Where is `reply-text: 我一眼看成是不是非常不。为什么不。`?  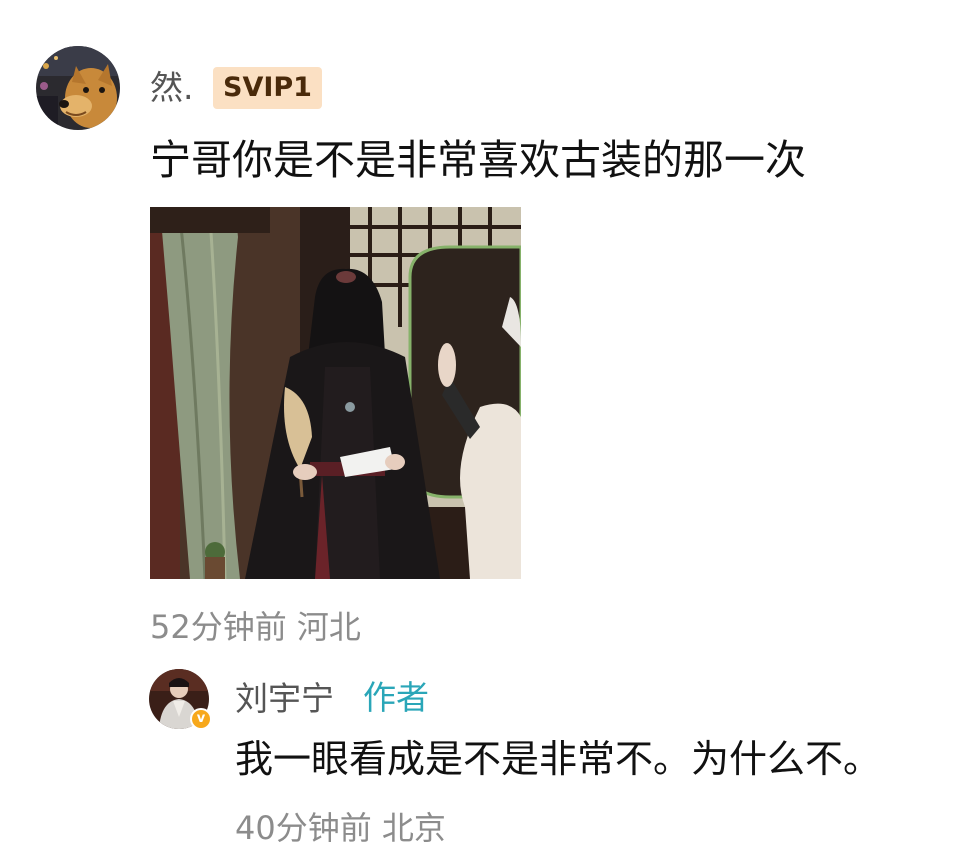
reply-text: 我一眼看成是不是非常不。为什么不。 is located at coordinates (558, 759).